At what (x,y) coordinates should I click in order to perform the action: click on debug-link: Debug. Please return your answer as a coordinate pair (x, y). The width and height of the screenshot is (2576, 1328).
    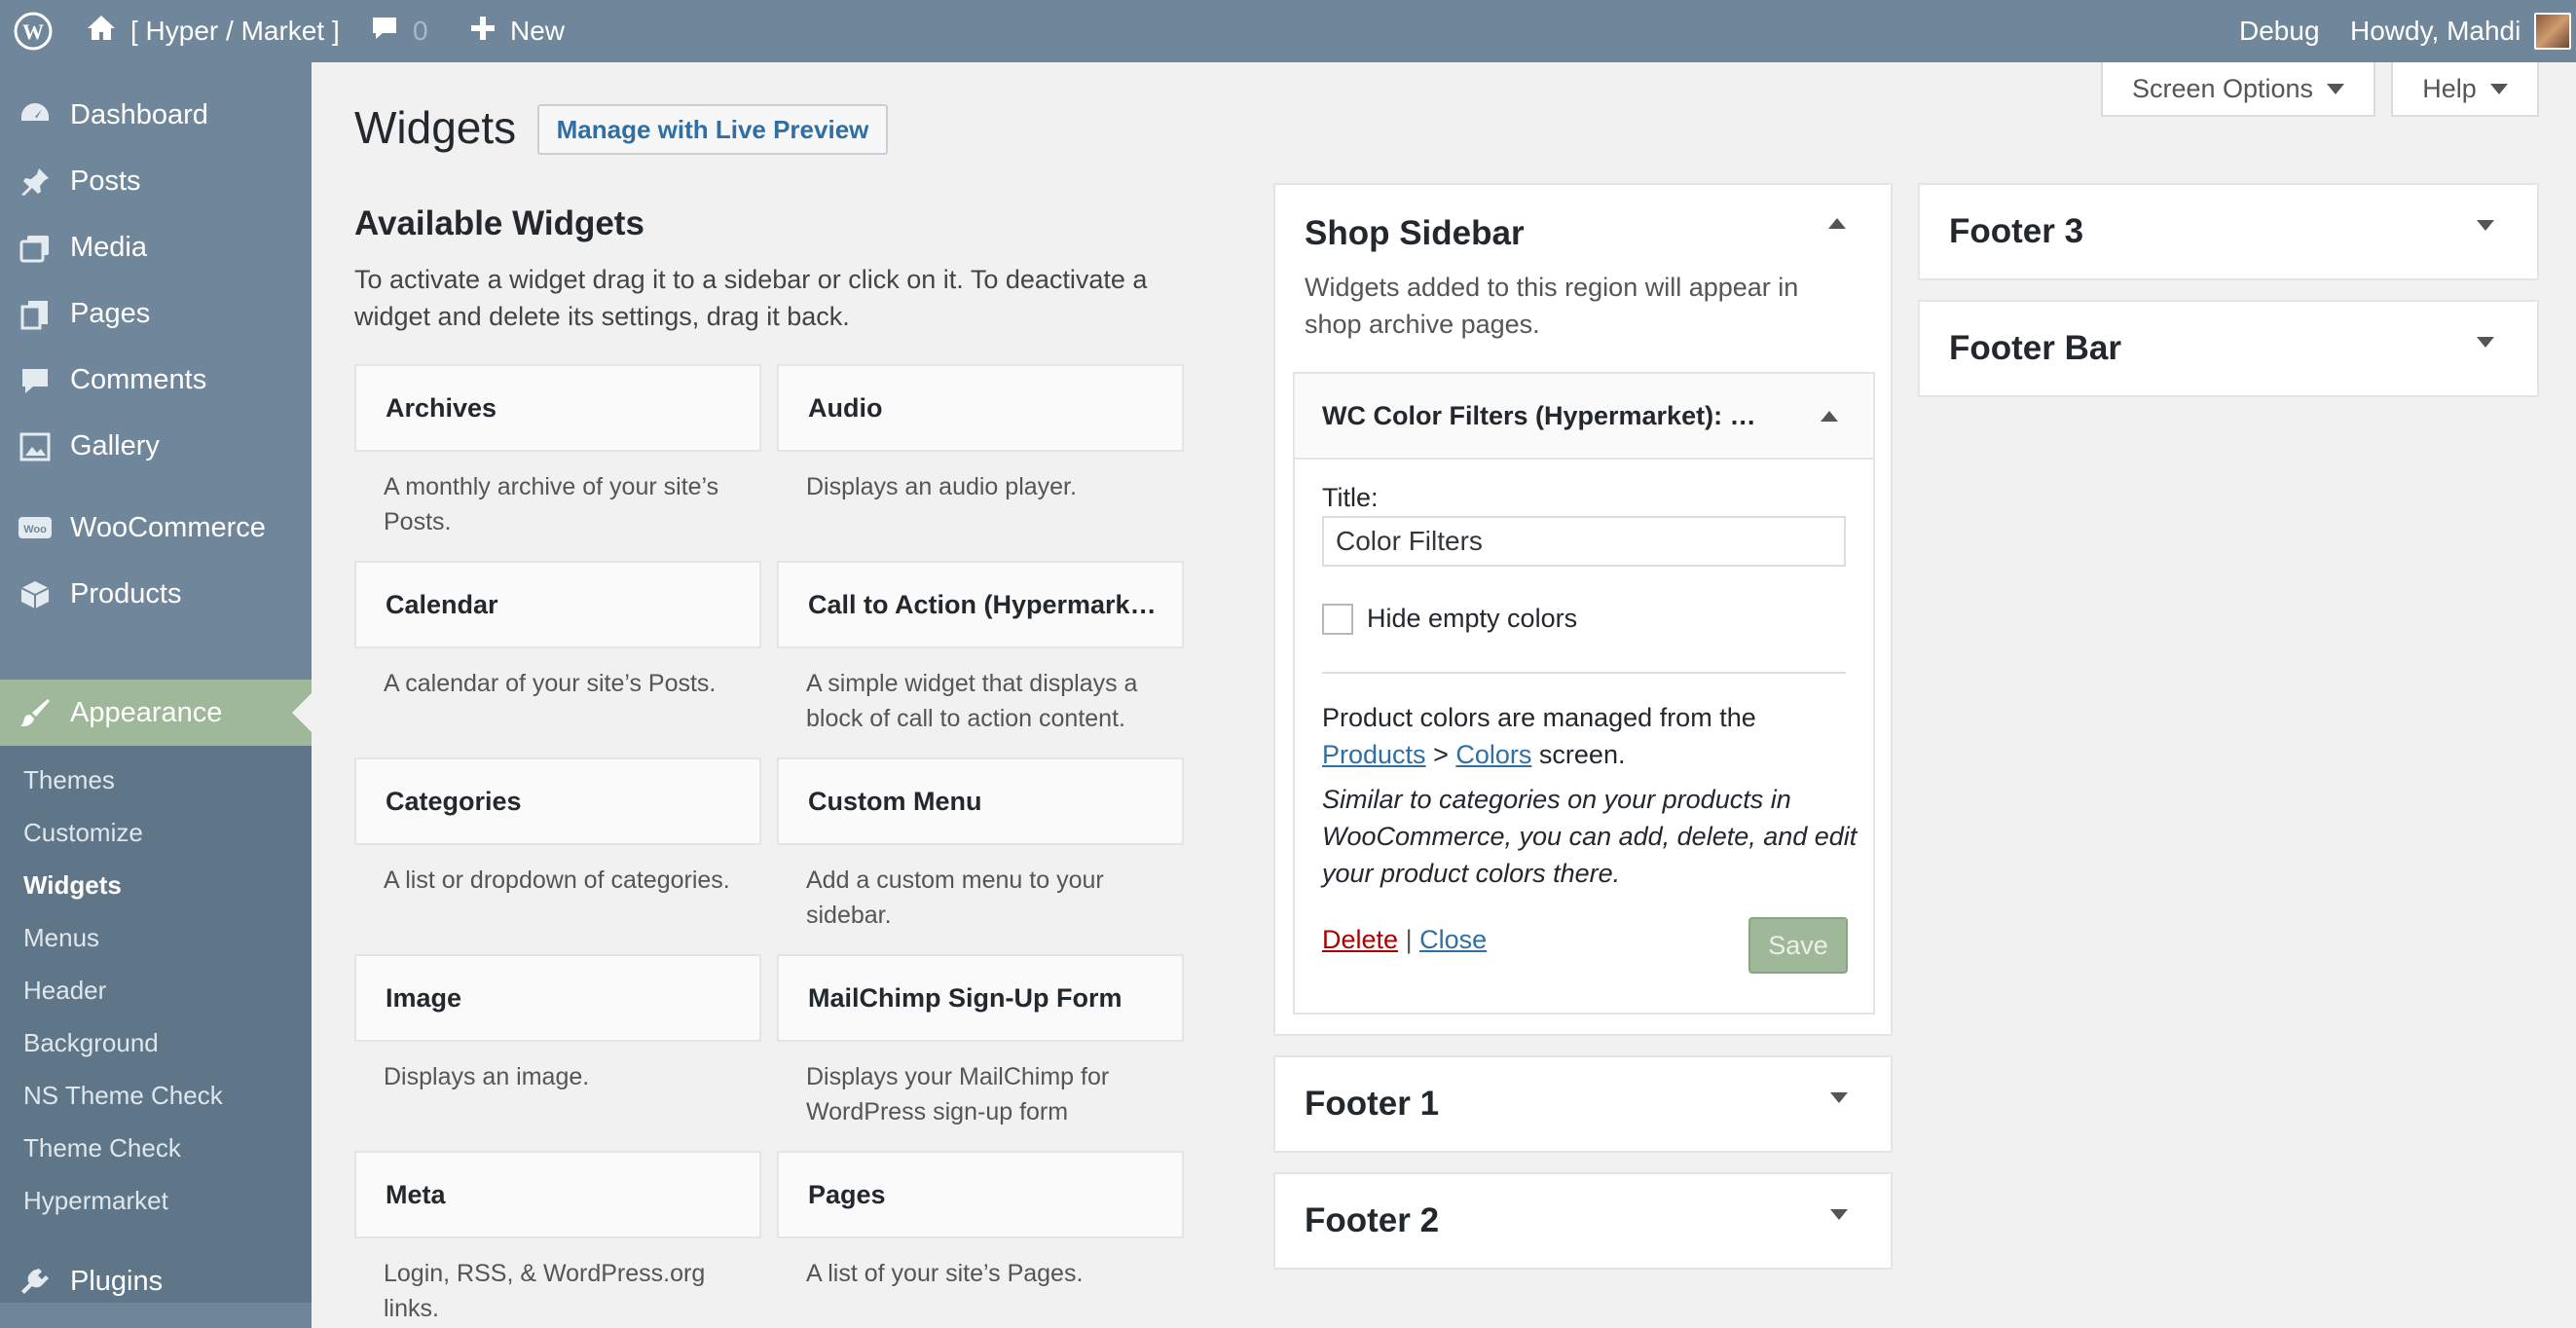
    Looking at the image, I should click on (2279, 31).